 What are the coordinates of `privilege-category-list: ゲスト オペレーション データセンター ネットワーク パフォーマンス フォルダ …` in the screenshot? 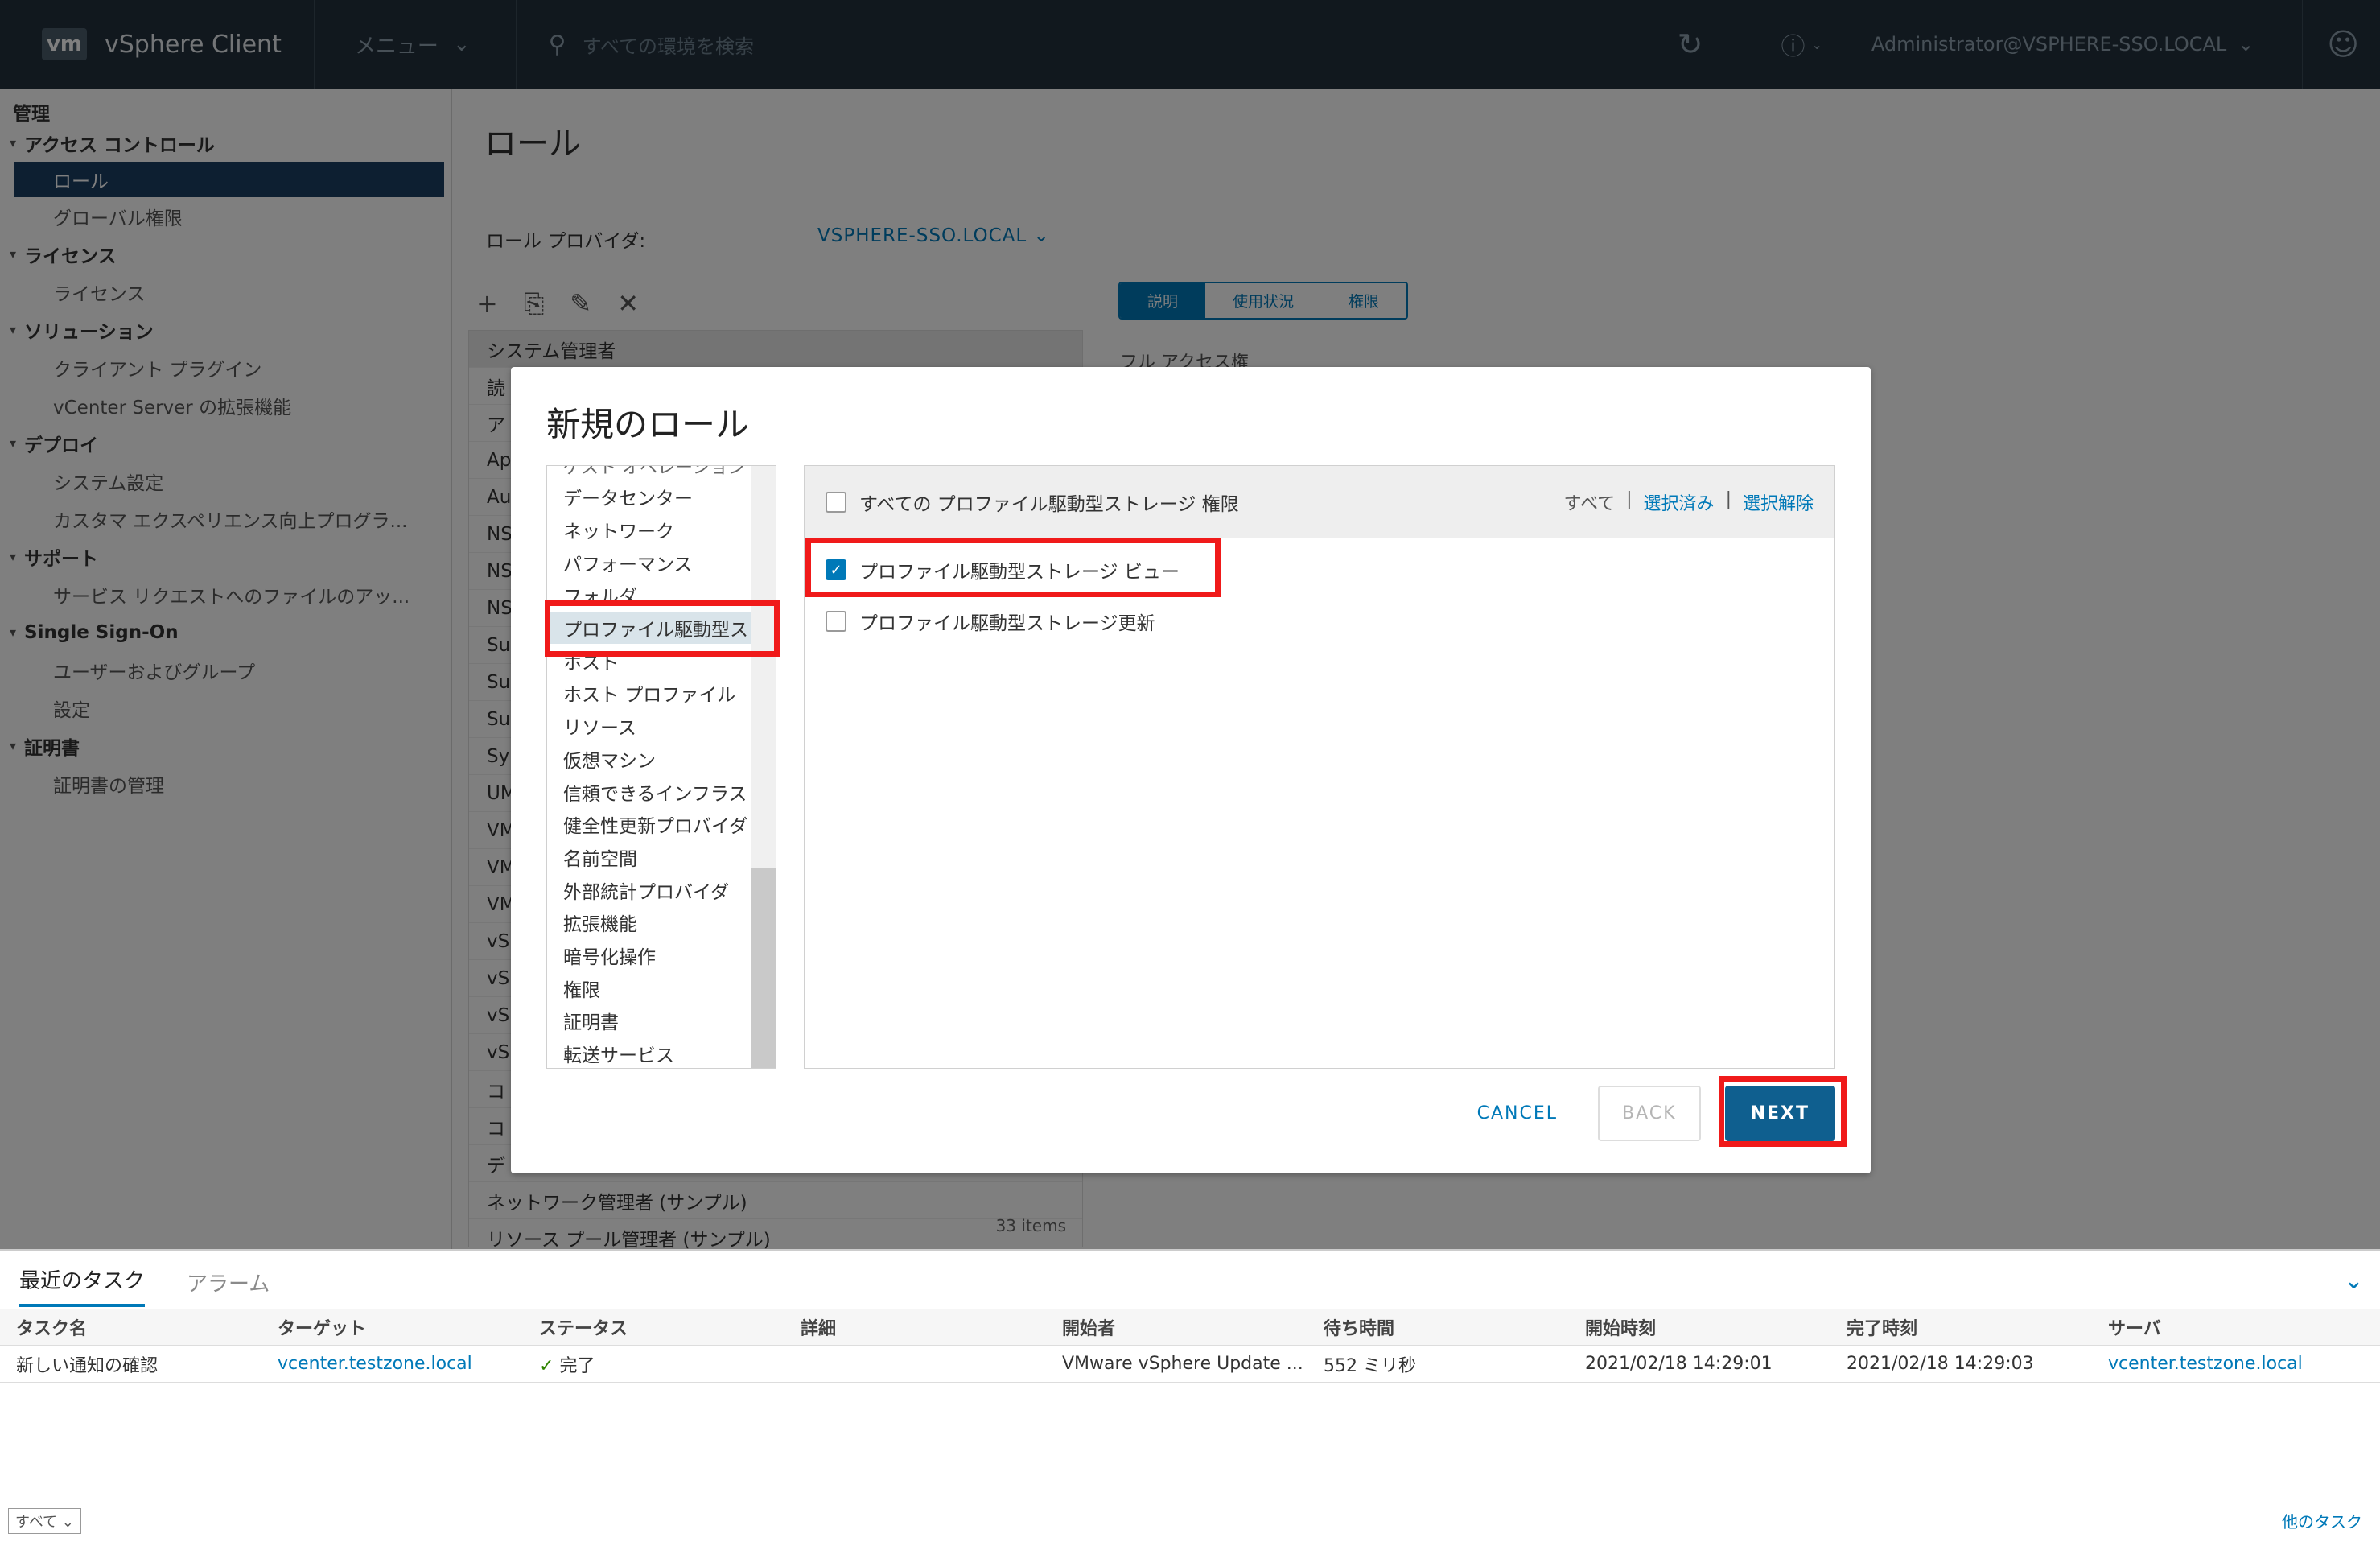 It's located at (661, 767).